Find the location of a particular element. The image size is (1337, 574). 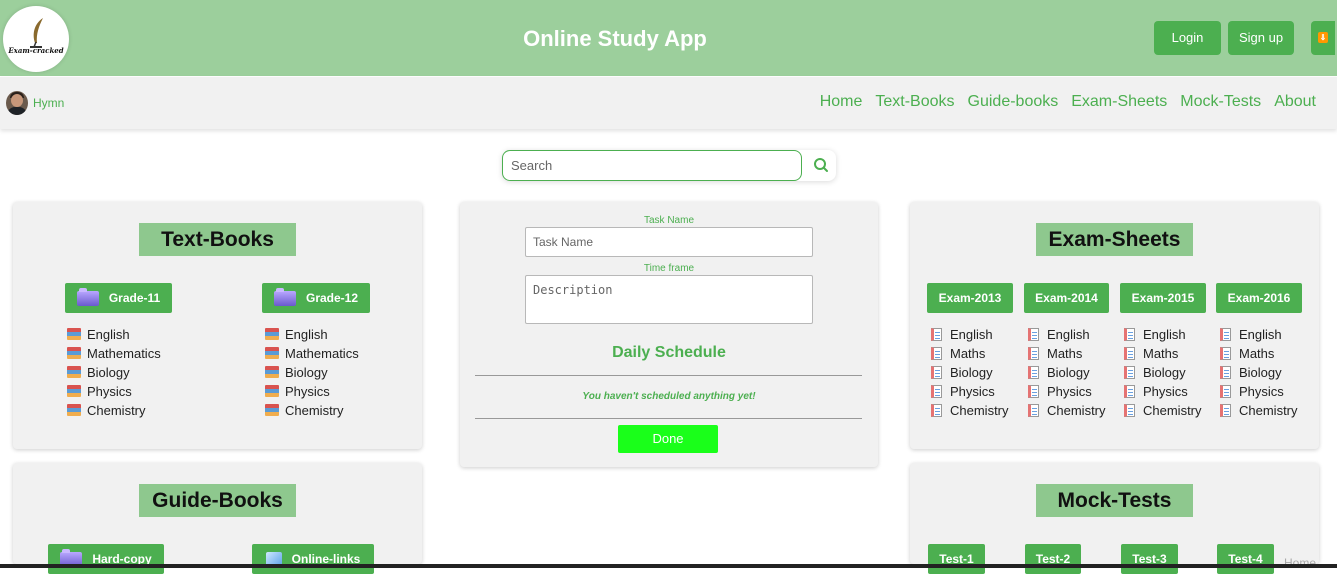

logo: Exam-cracked is located at coordinates (36, 39).